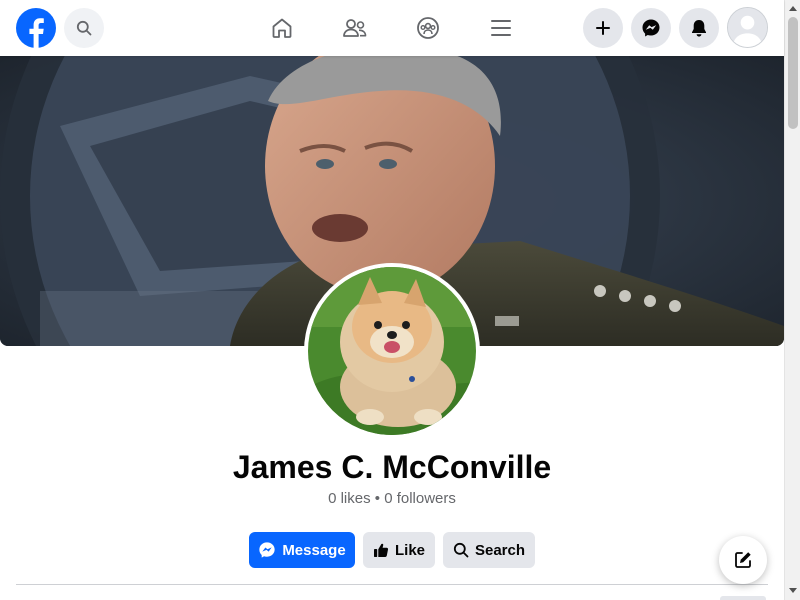  I want to click on nav-home, so click(282, 28).